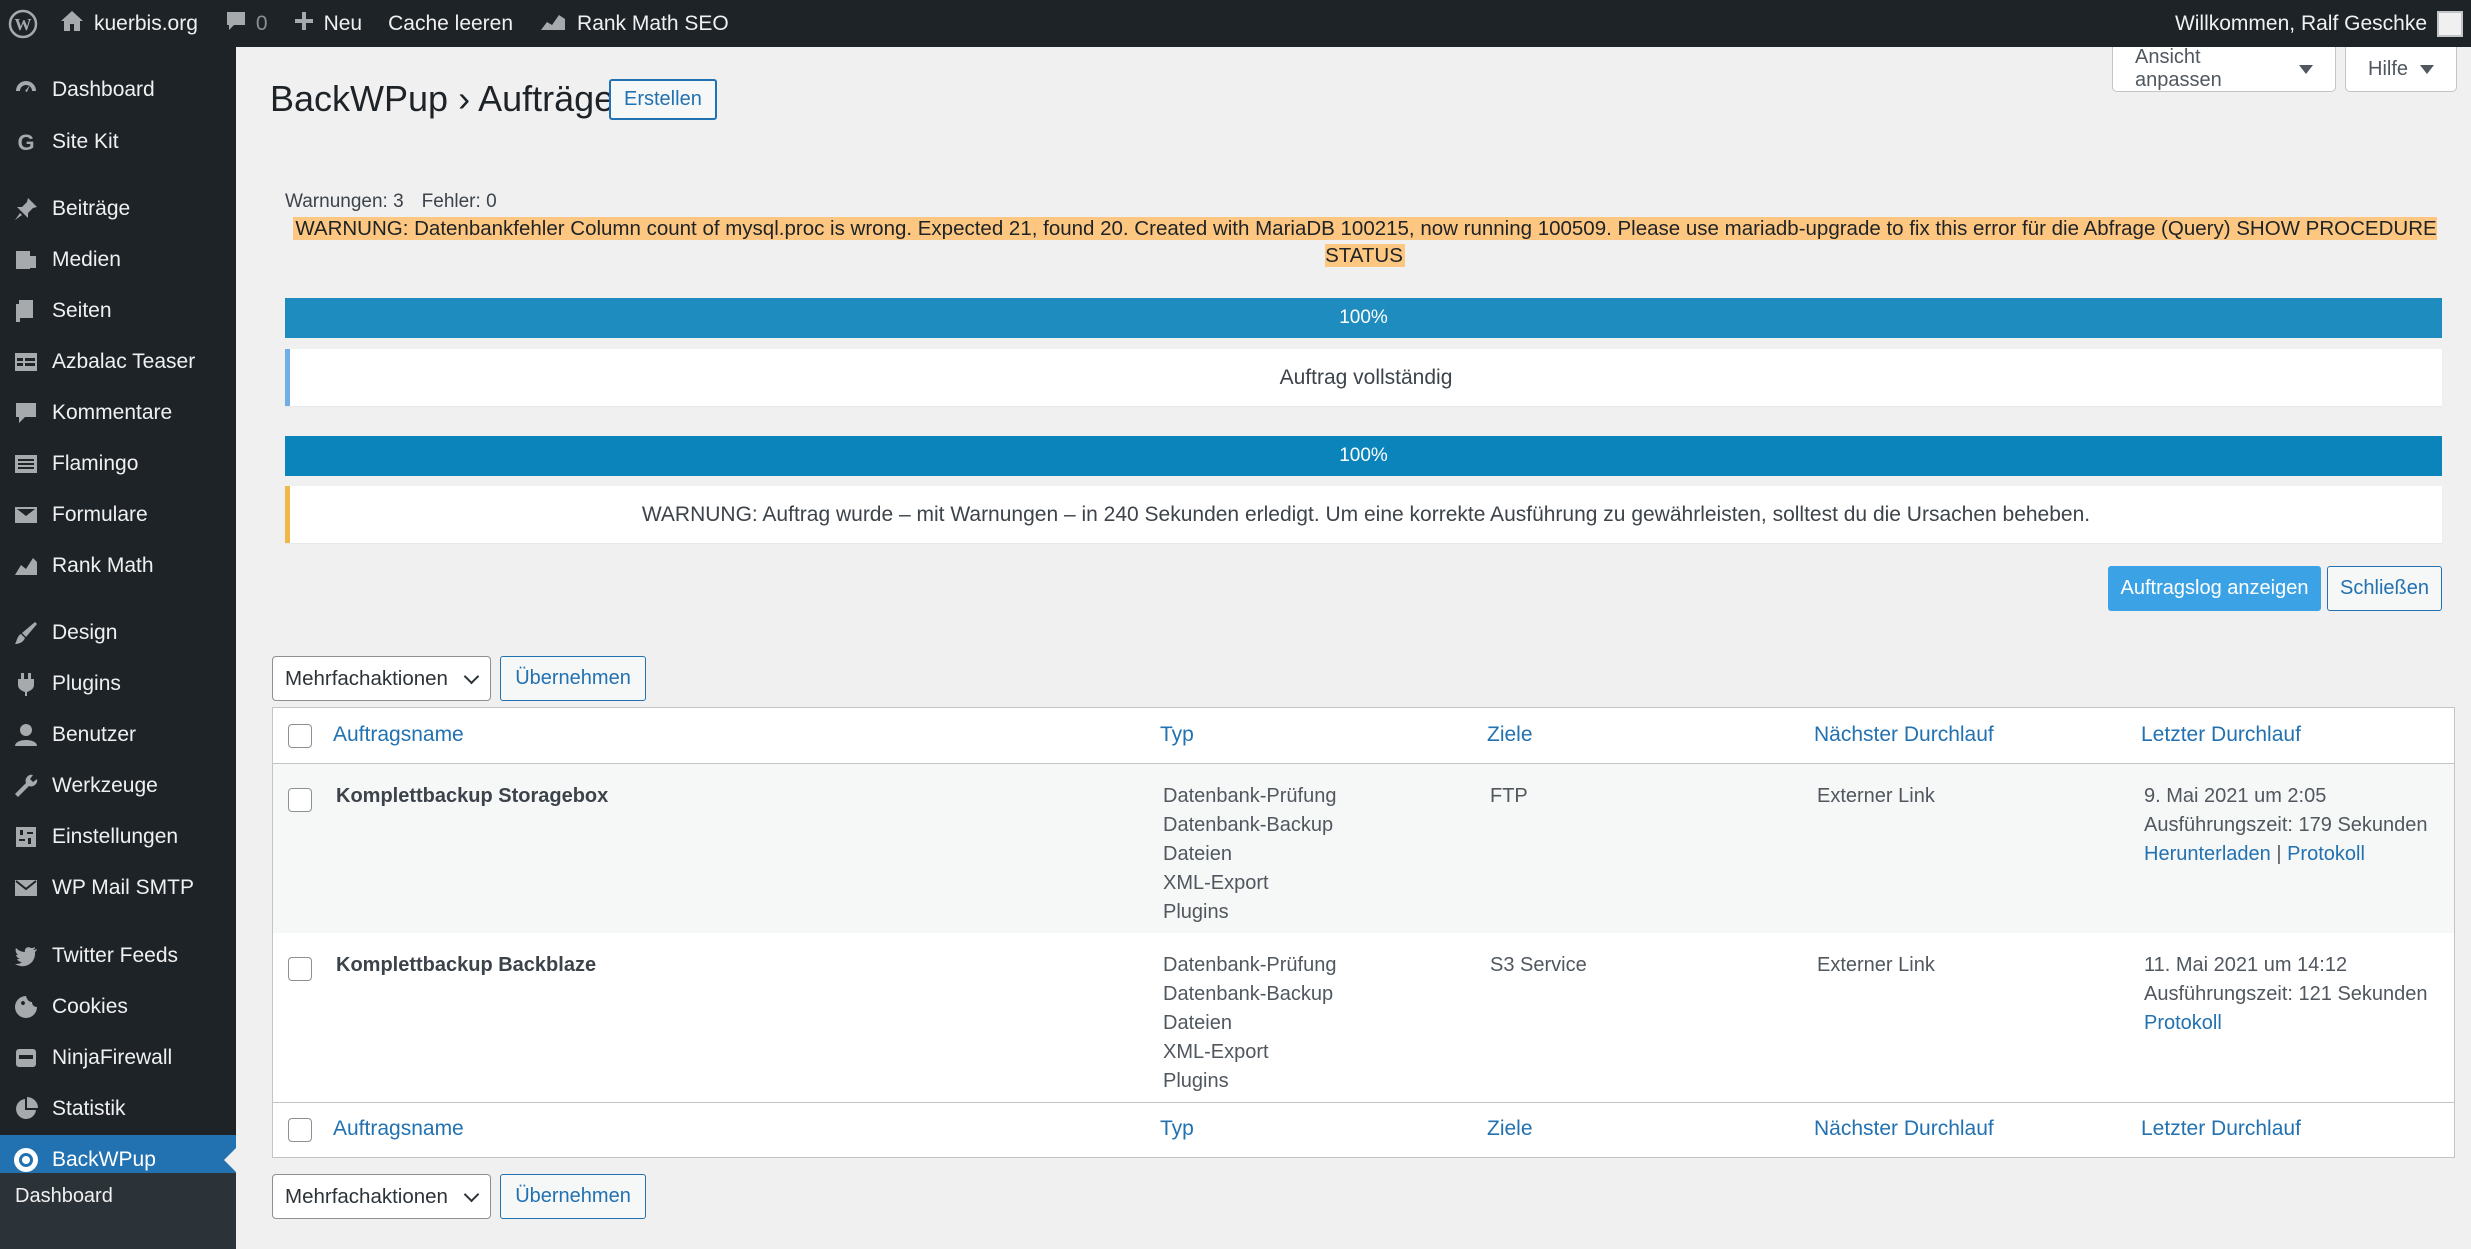 This screenshot has height=1249, width=2471. Describe the element at coordinates (118, 566) in the screenshot. I see `sidebar-item-rank-math: Rank Math` at that location.